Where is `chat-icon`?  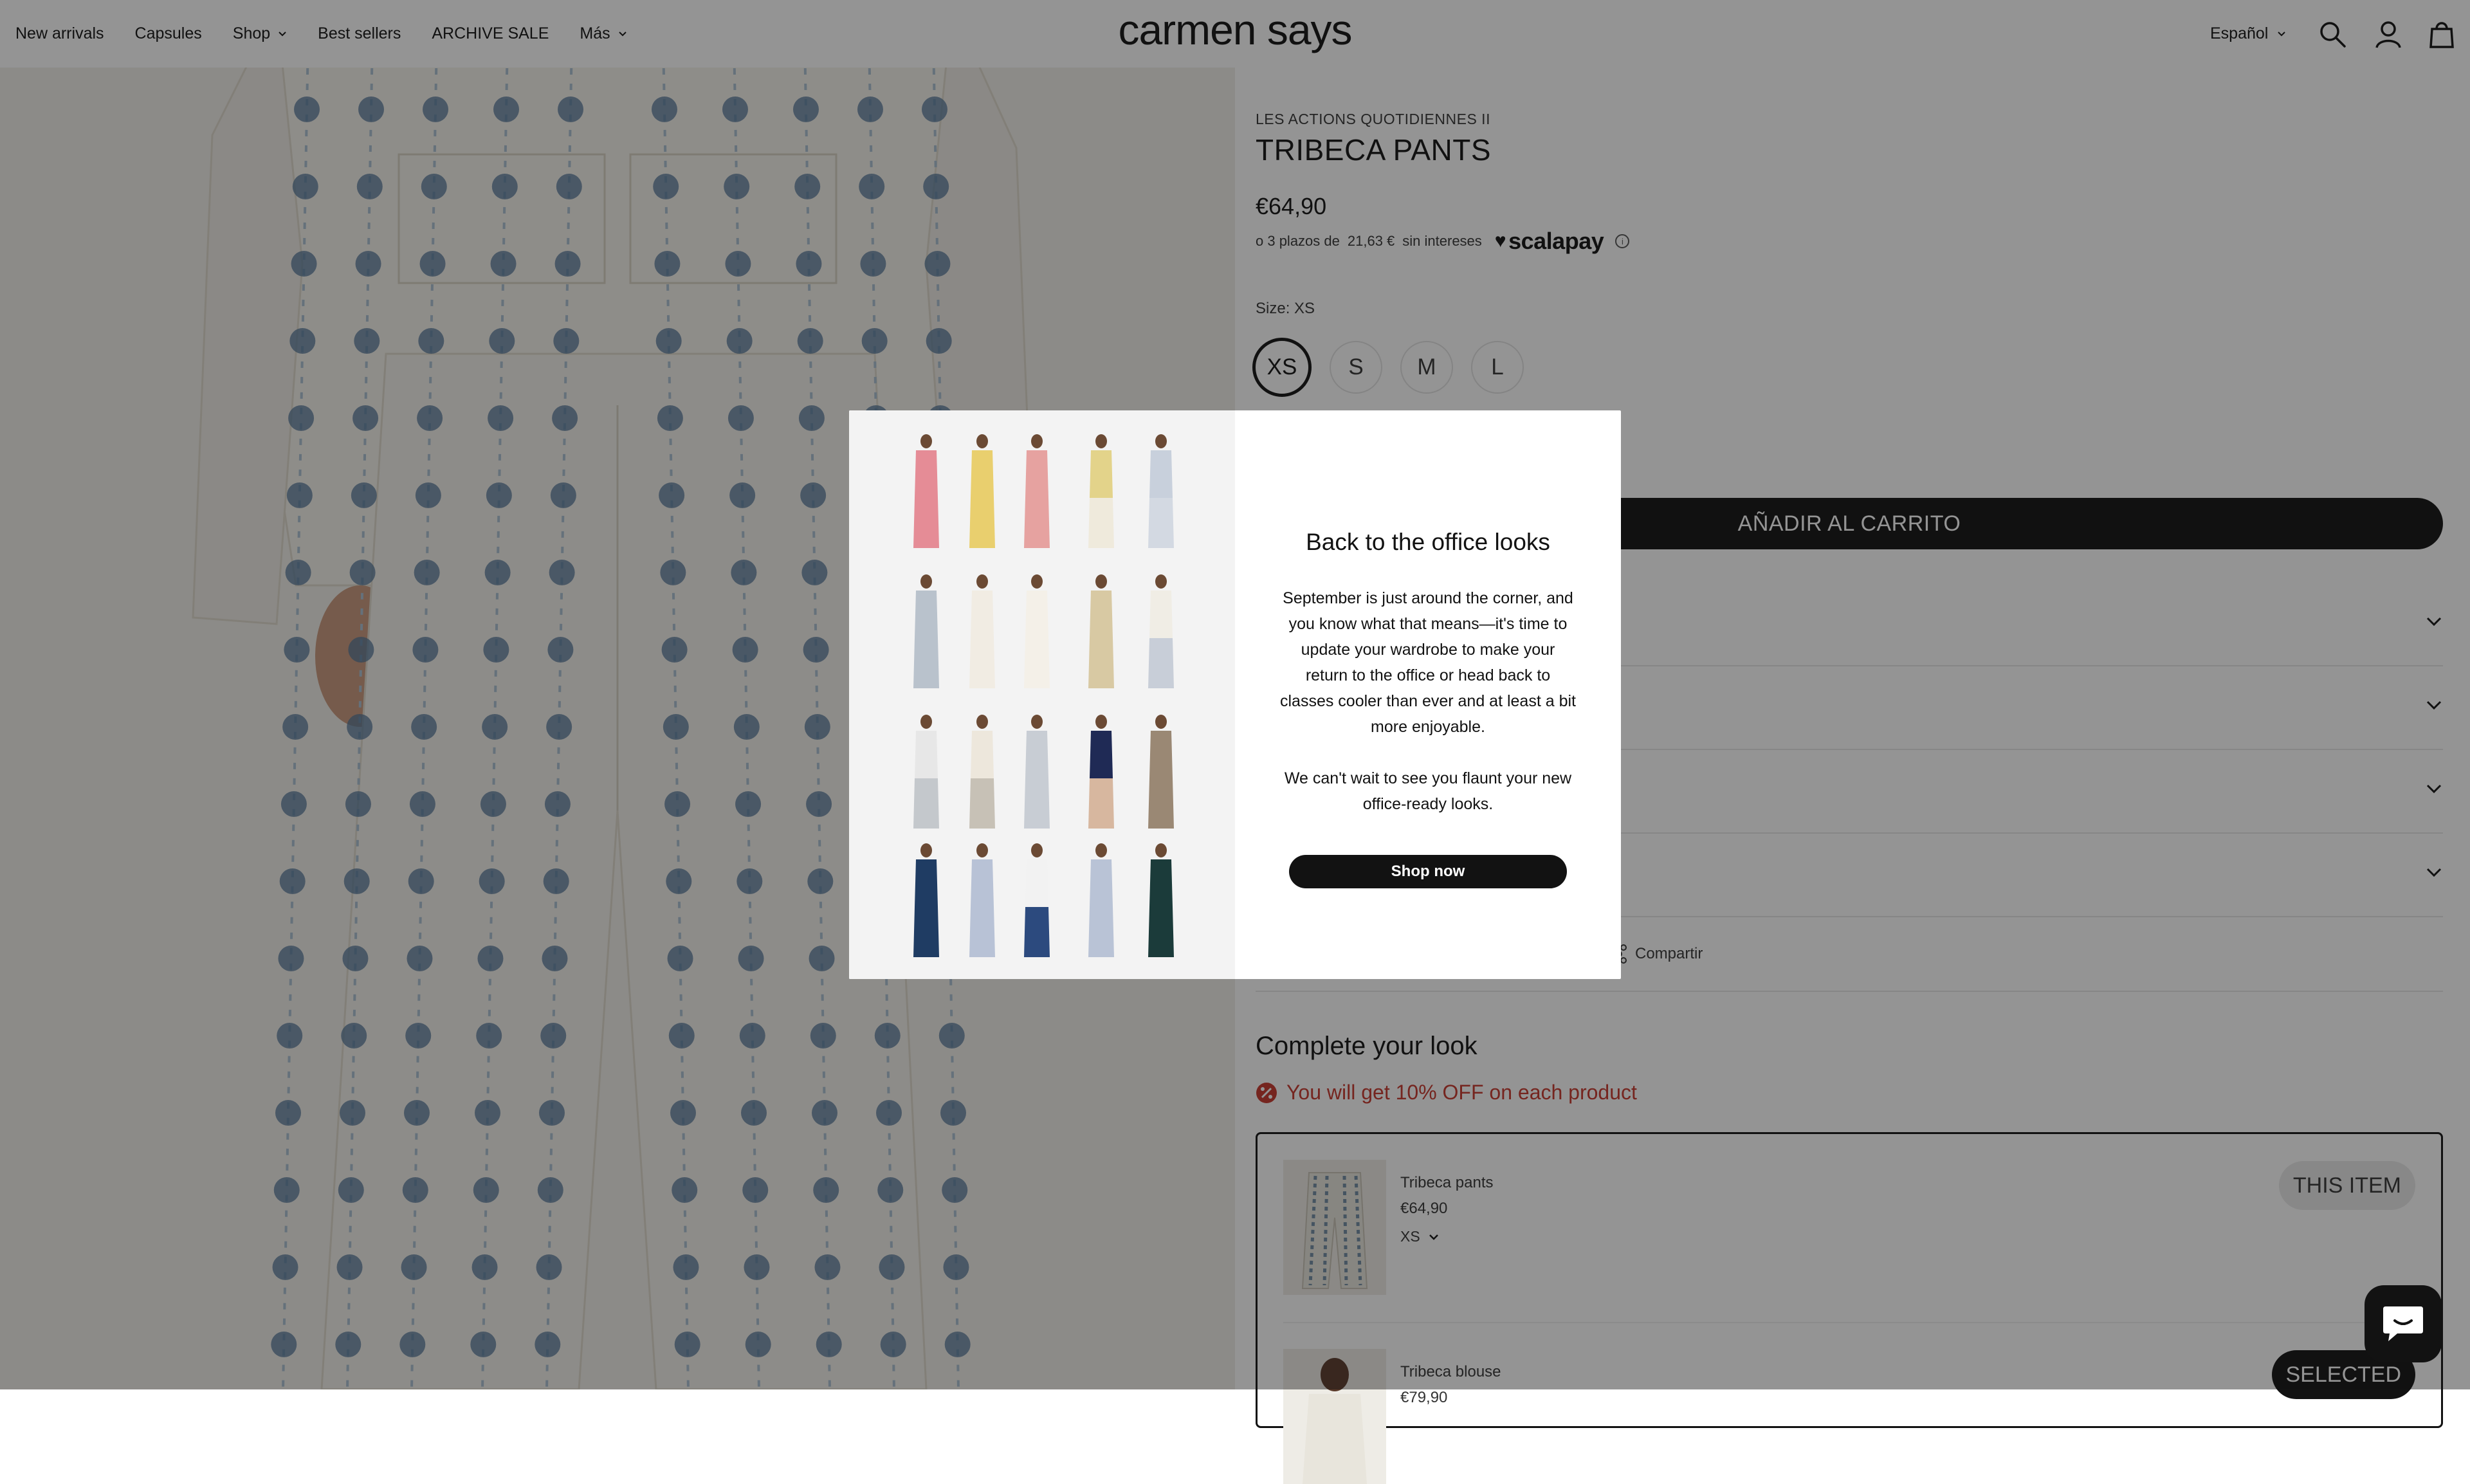
chat-icon is located at coordinates (2403, 1323).